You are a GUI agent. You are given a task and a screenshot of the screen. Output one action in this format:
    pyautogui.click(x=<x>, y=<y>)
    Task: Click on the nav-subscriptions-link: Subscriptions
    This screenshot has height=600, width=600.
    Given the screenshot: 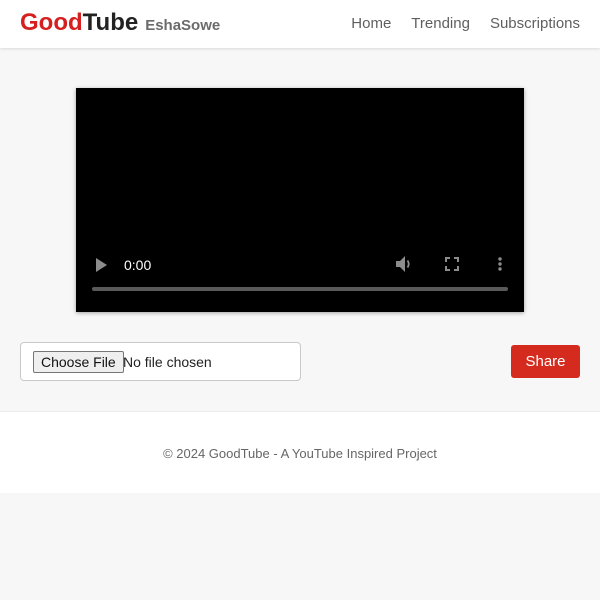 What is the action you would take?
    pyautogui.click(x=535, y=23)
    